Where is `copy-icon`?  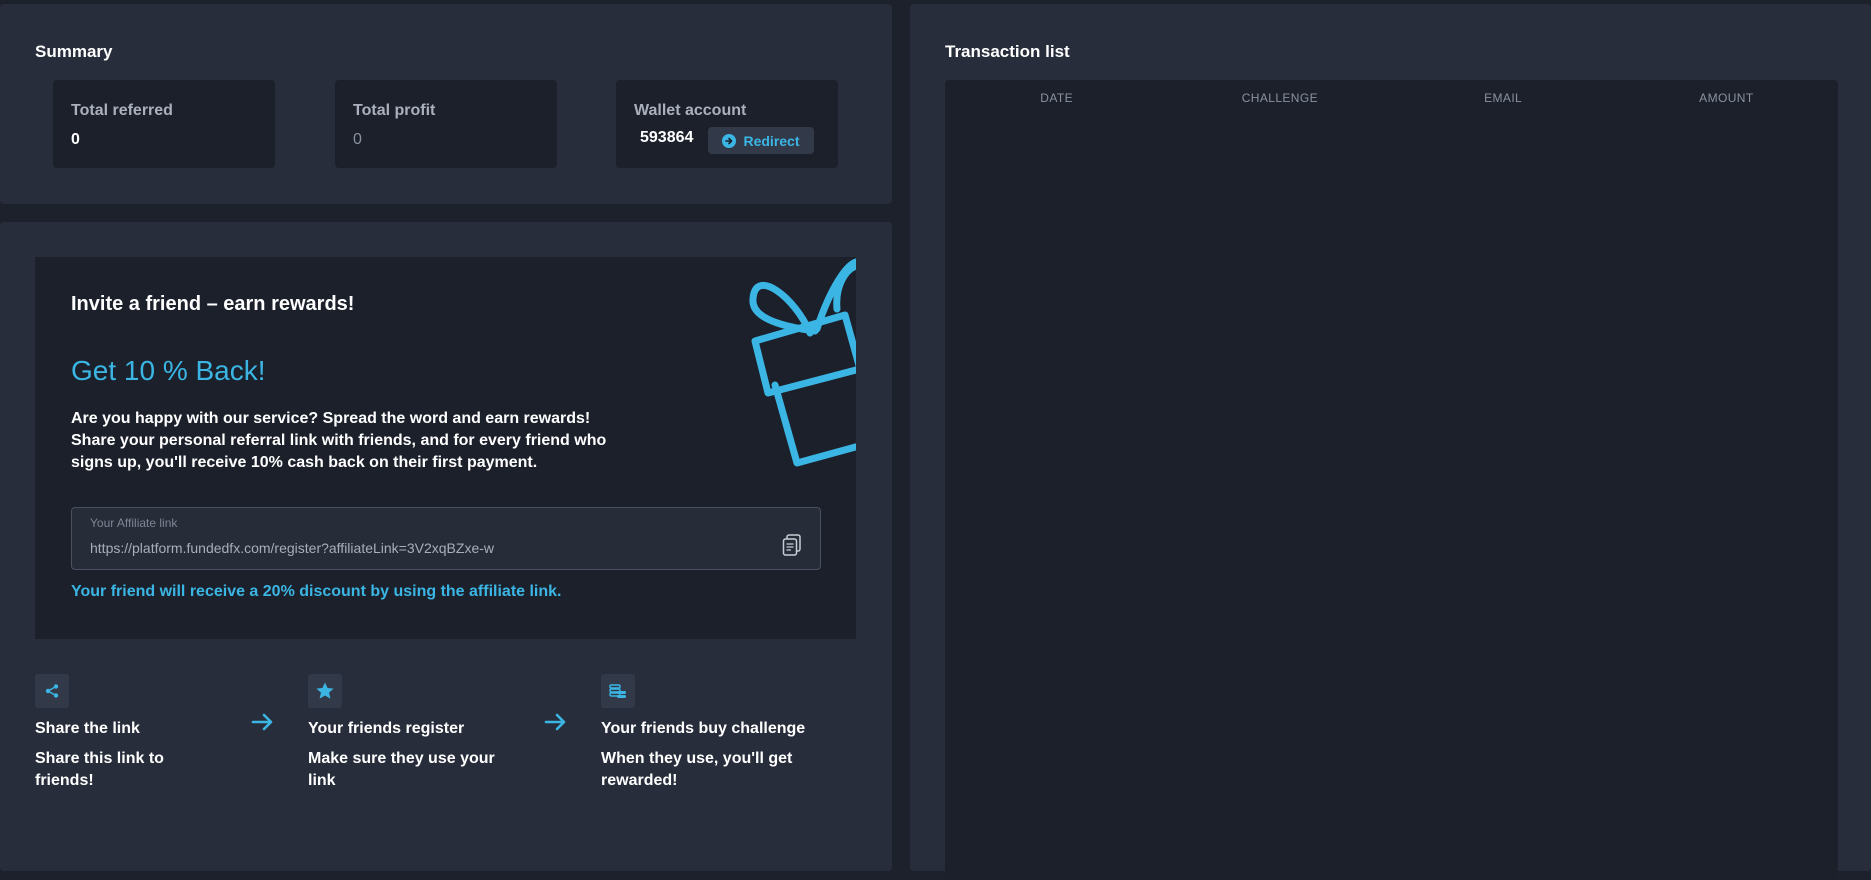 copy-icon is located at coordinates (792, 545).